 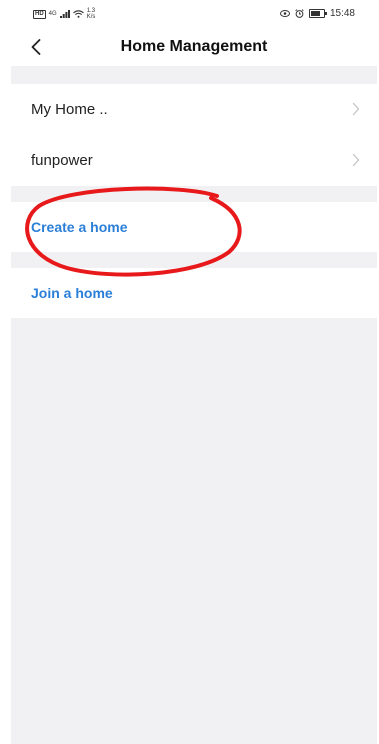 I want to click on status-right: 15:48, so click(x=317, y=13).